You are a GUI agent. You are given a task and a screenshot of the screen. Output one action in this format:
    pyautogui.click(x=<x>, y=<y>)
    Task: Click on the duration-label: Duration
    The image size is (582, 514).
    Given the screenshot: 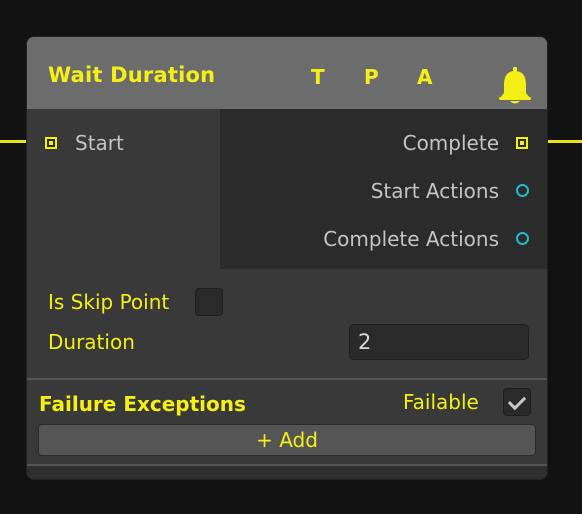 What is the action you would take?
    pyautogui.click(x=91, y=342)
    